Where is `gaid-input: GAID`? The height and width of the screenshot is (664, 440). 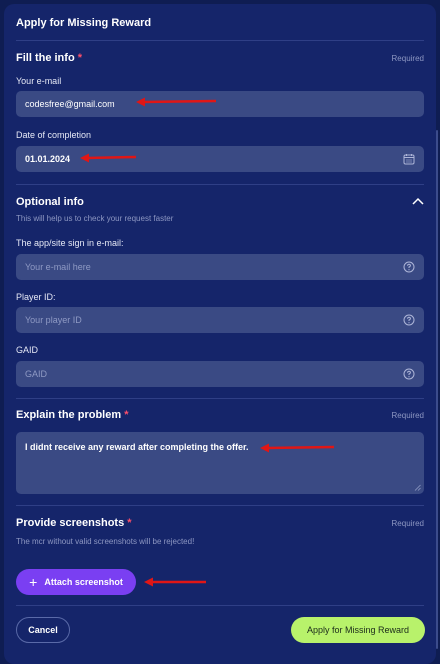 gaid-input: GAID is located at coordinates (220, 374).